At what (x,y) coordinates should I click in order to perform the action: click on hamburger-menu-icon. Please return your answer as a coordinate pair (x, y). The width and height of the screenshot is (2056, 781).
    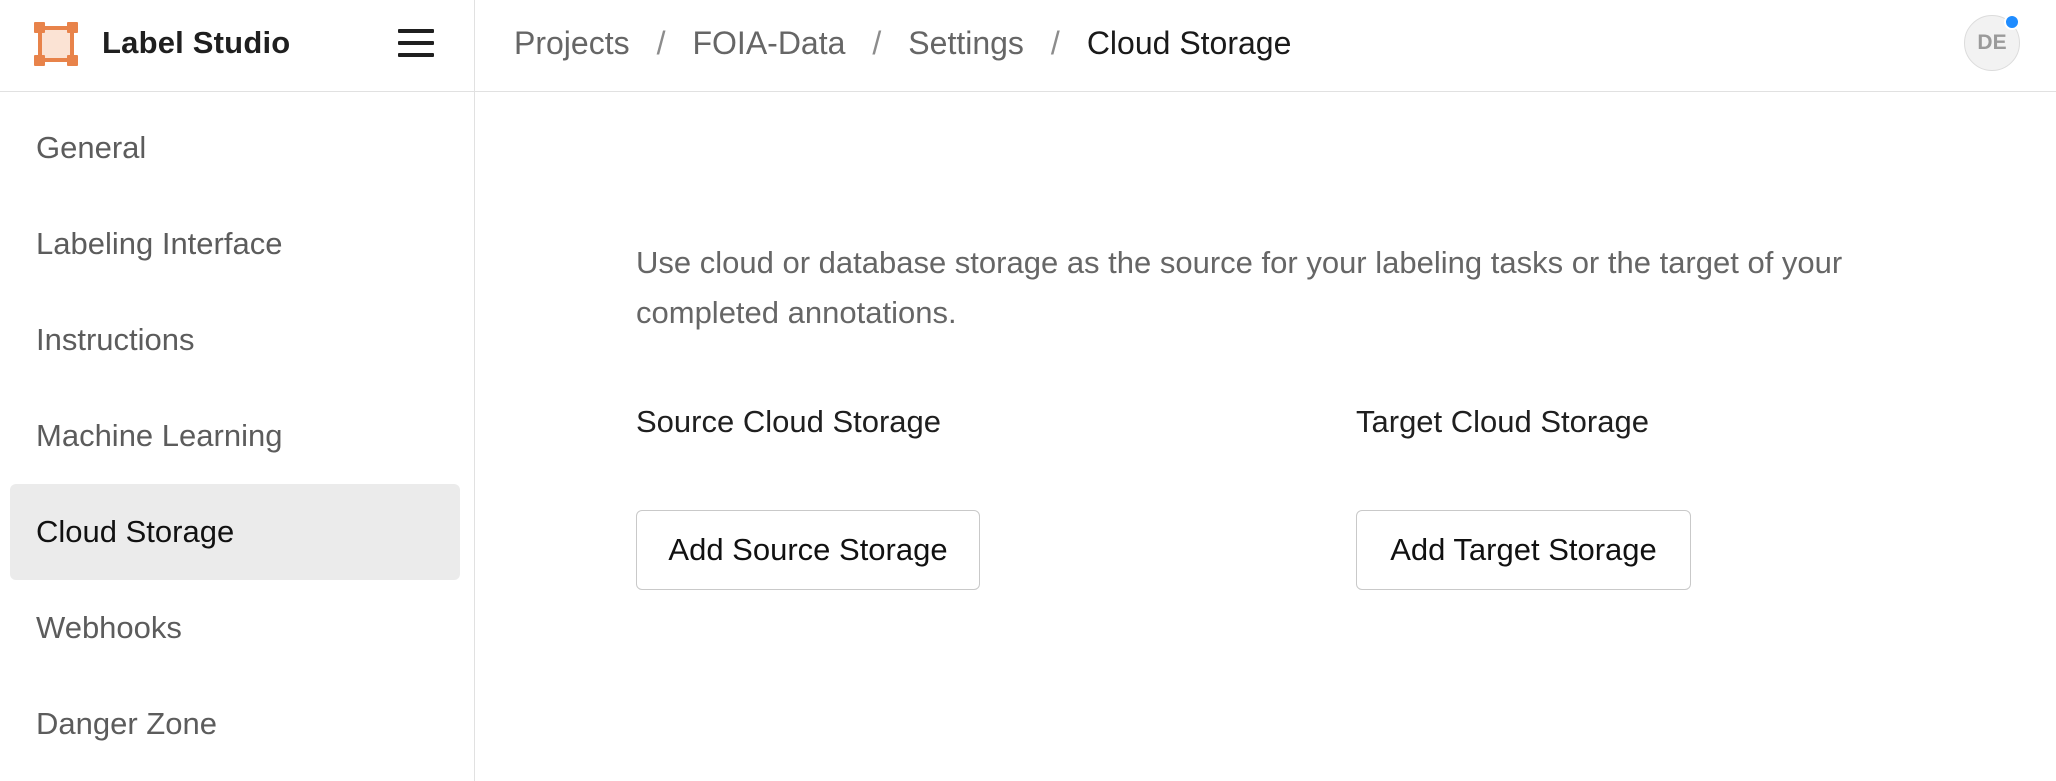
    Looking at the image, I should click on (416, 44).